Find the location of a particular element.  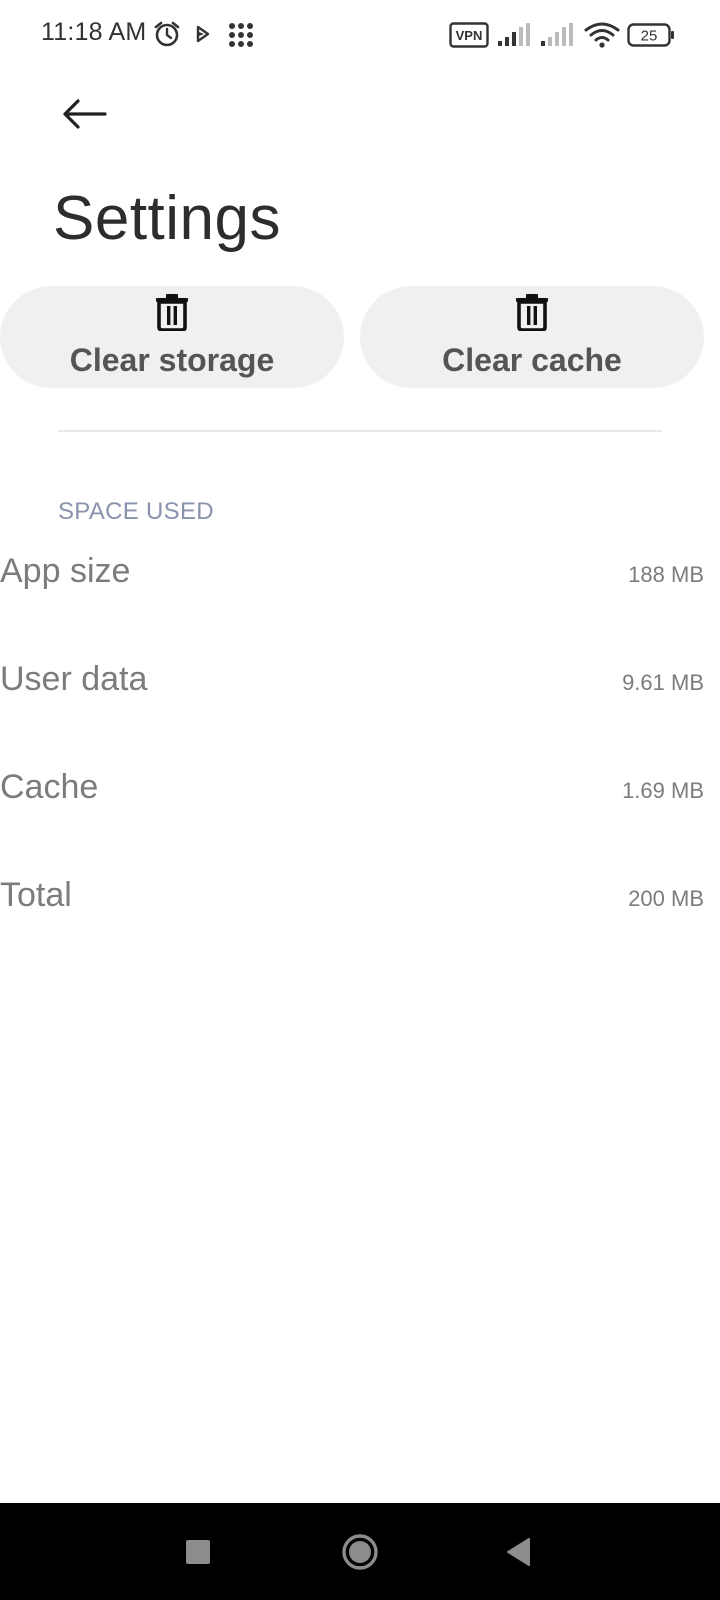

navigation-bar is located at coordinates (360, 1551).